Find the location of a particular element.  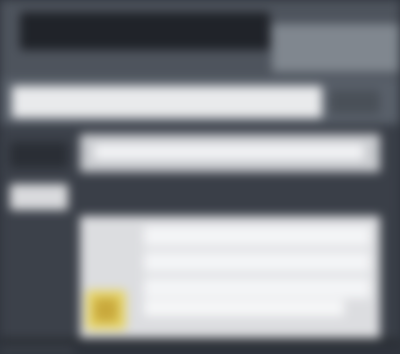

window-title is located at coordinates (145, 31).